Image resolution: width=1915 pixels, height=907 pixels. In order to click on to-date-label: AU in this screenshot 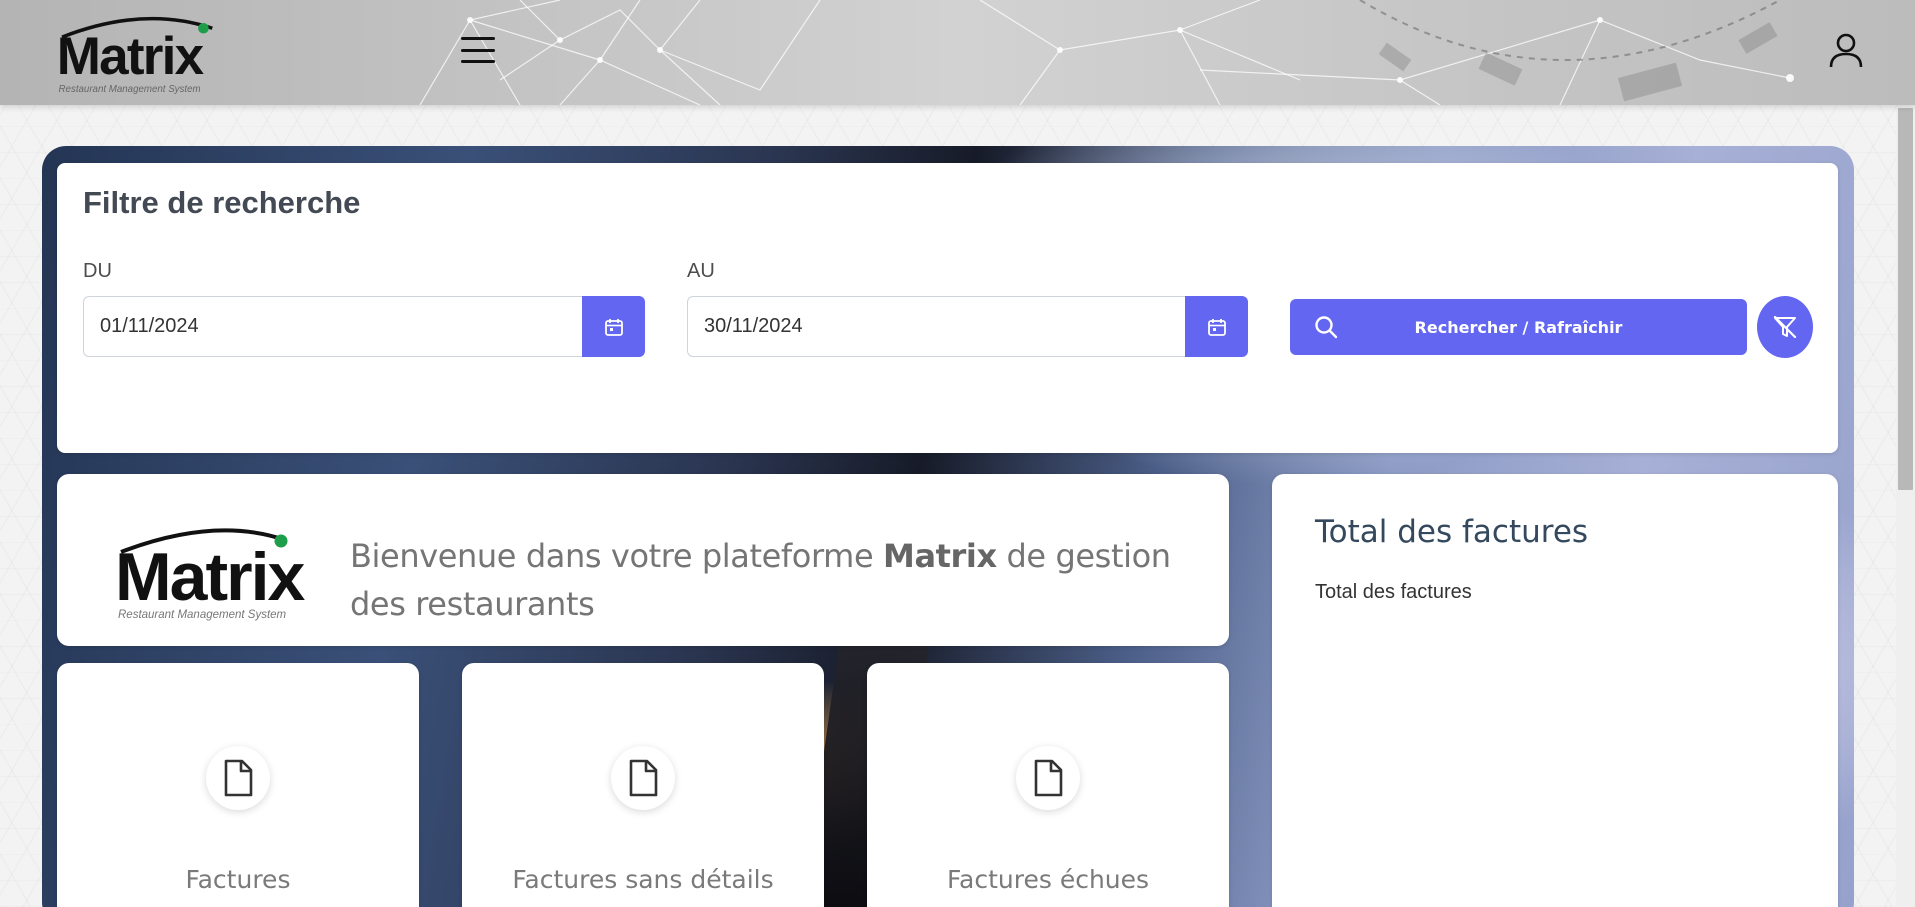, I will do `click(701, 271)`.